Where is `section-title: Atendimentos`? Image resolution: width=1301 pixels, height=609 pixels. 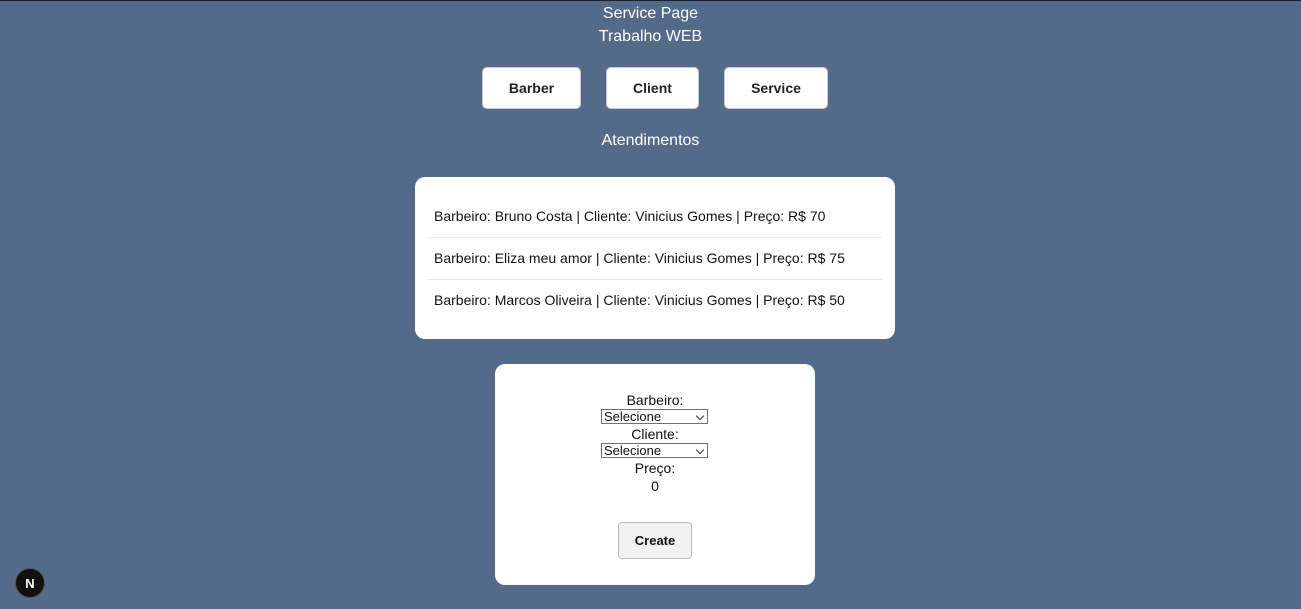
section-title: Atendimentos is located at coordinates (650, 140).